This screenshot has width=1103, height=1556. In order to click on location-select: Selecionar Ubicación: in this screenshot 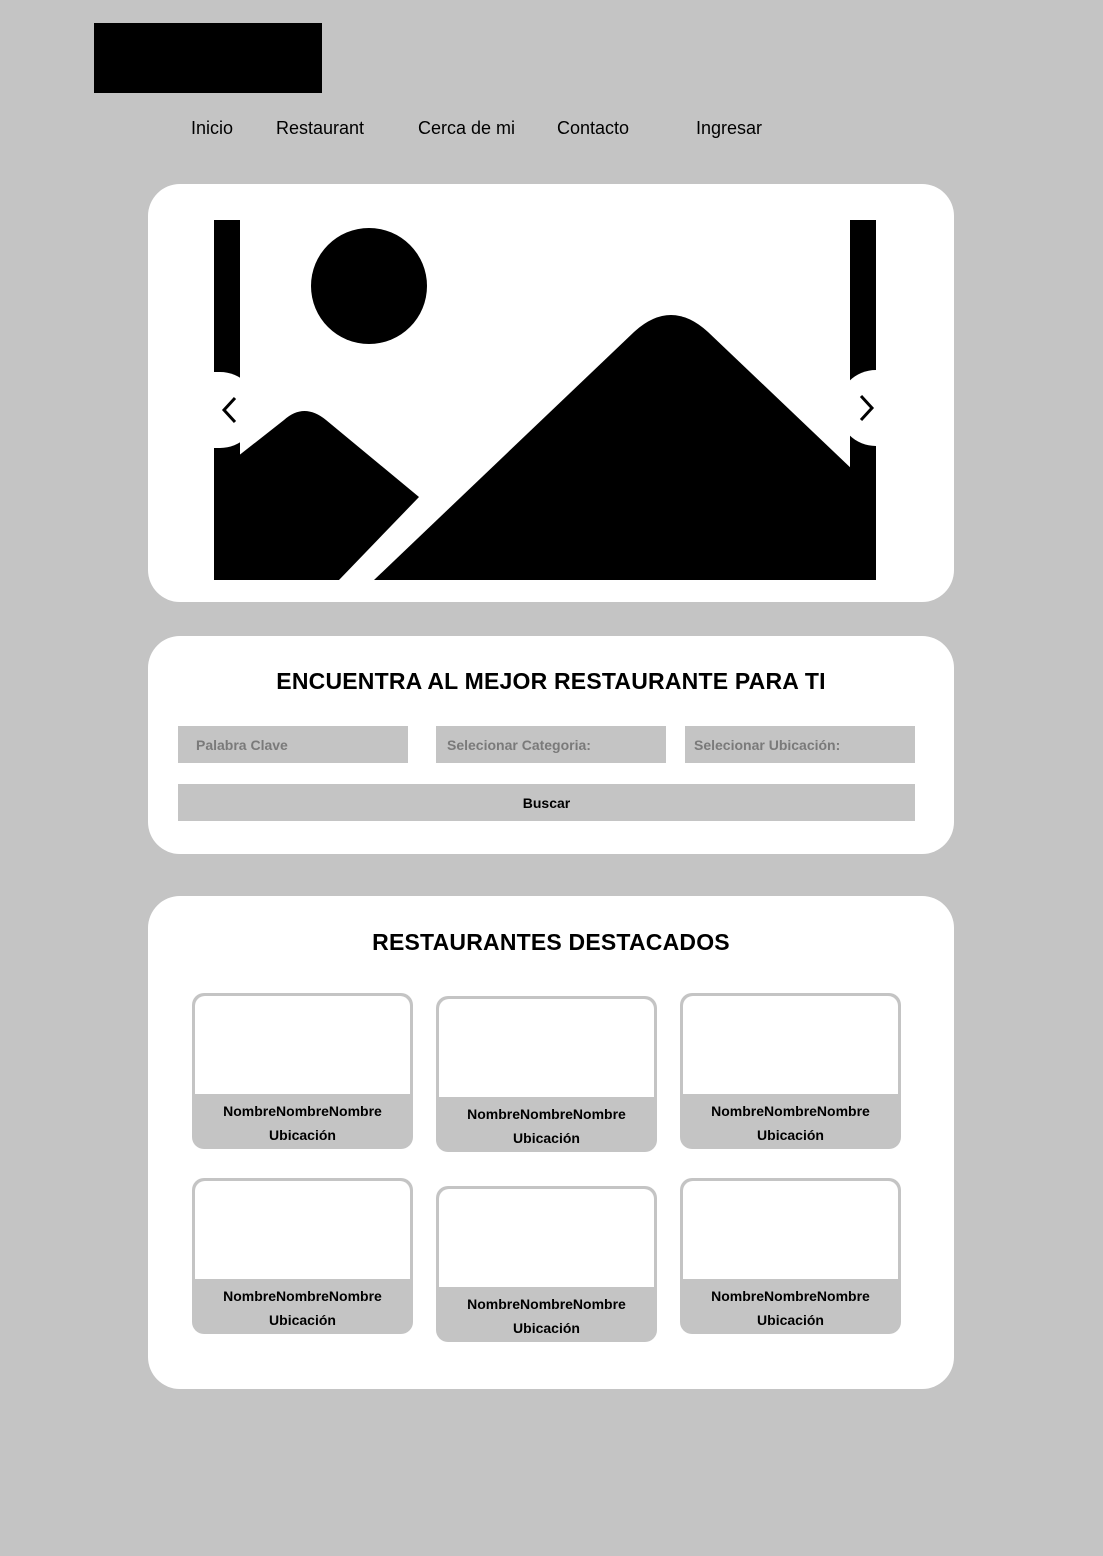, I will do `click(800, 744)`.